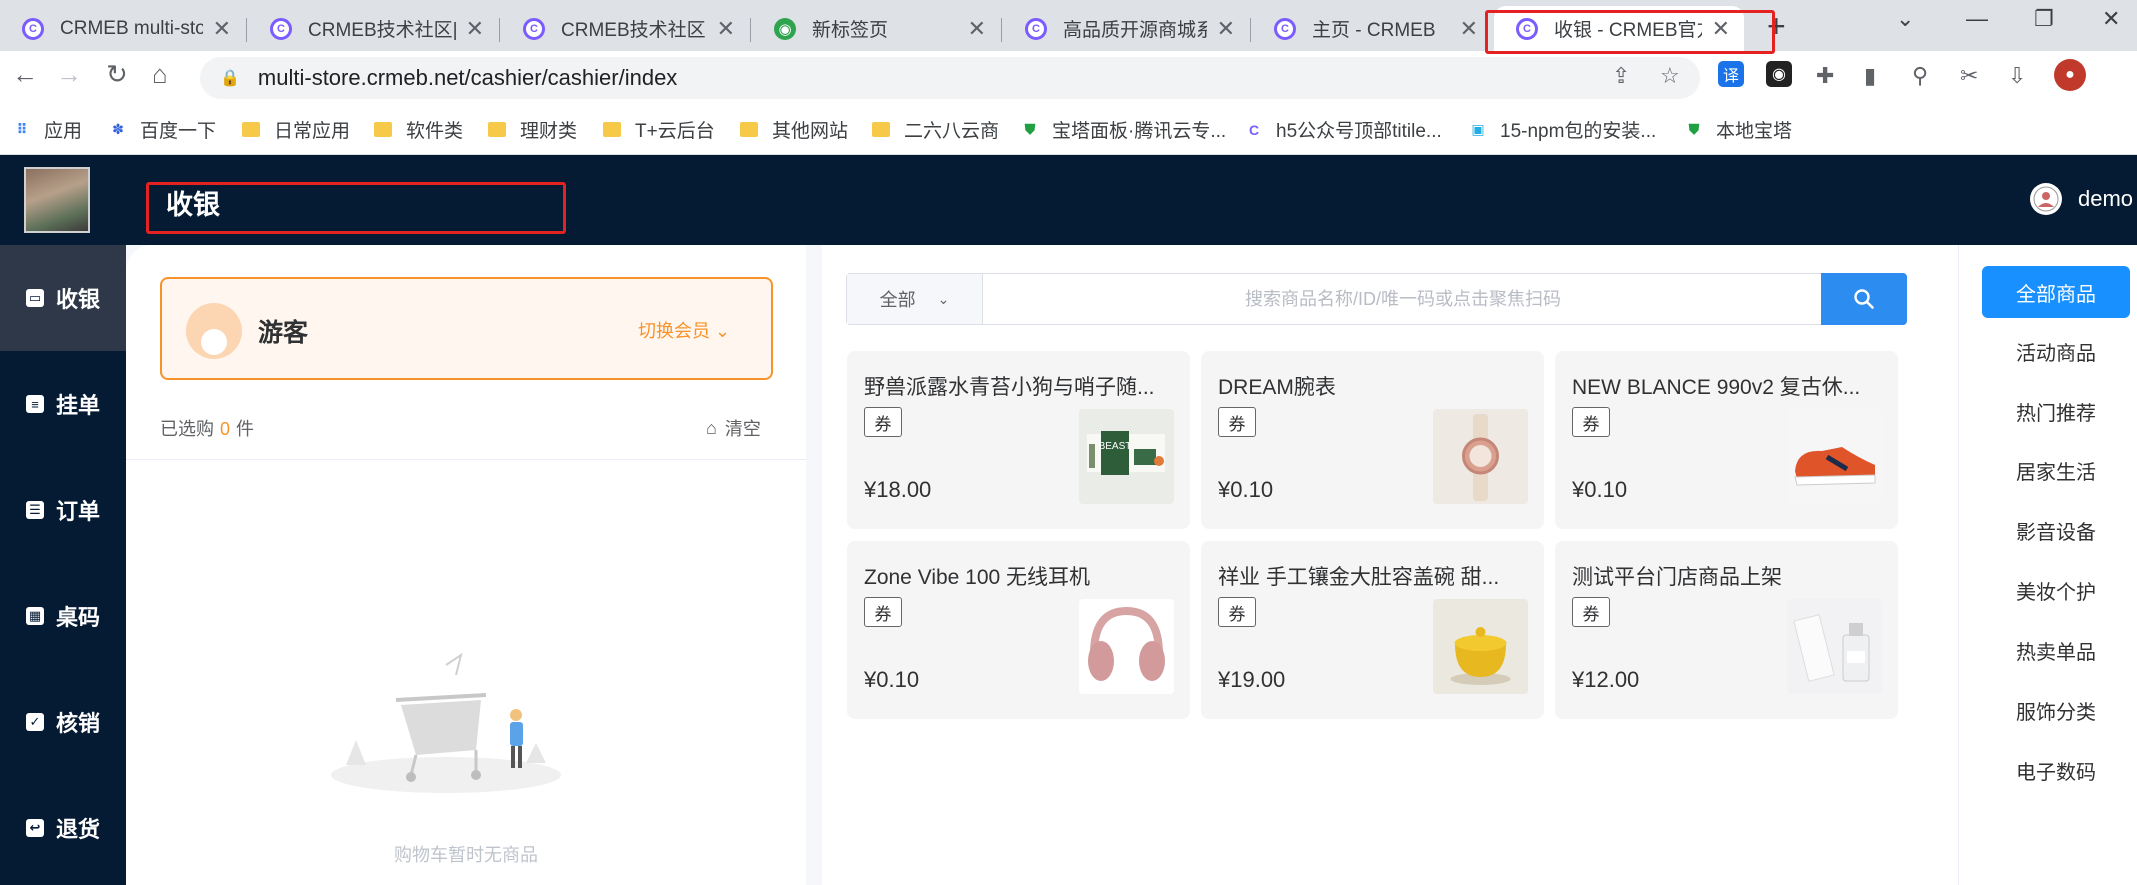 The width and height of the screenshot is (2137, 885). I want to click on sidebar-item-verify: ✓ 核销, so click(63, 722).